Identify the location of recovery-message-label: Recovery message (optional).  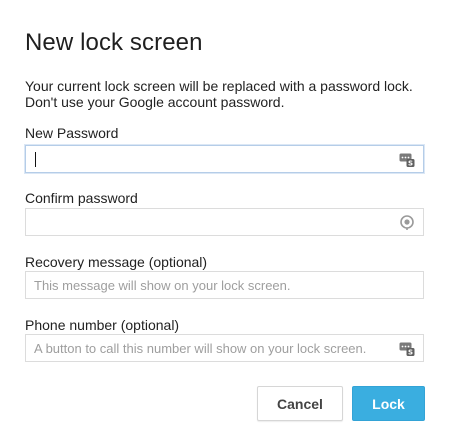
(116, 262).